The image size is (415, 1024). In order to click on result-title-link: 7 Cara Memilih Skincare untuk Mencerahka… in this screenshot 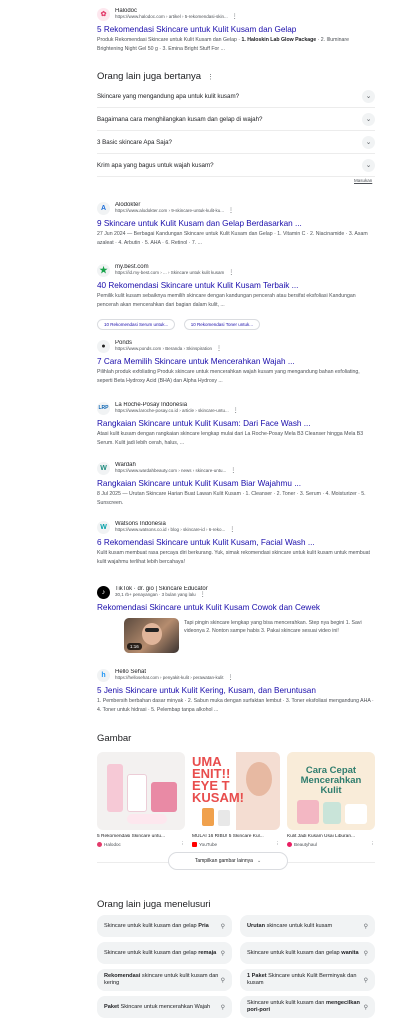, I will do `click(236, 361)`.